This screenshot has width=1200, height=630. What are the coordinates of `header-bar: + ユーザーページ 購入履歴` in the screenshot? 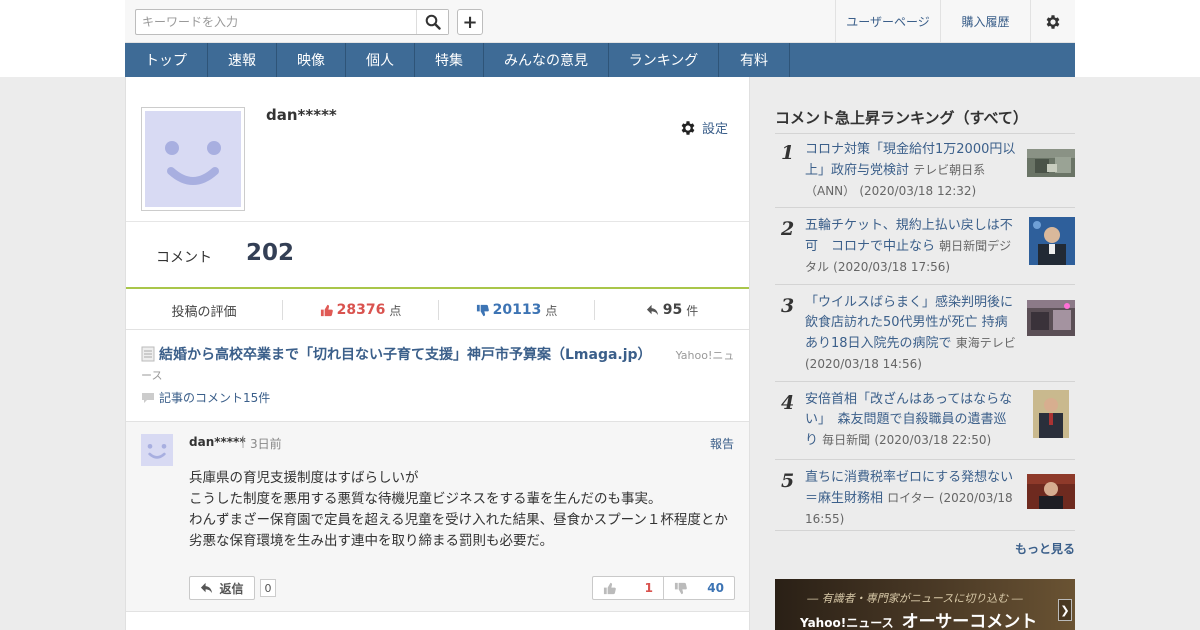 It's located at (600, 21).